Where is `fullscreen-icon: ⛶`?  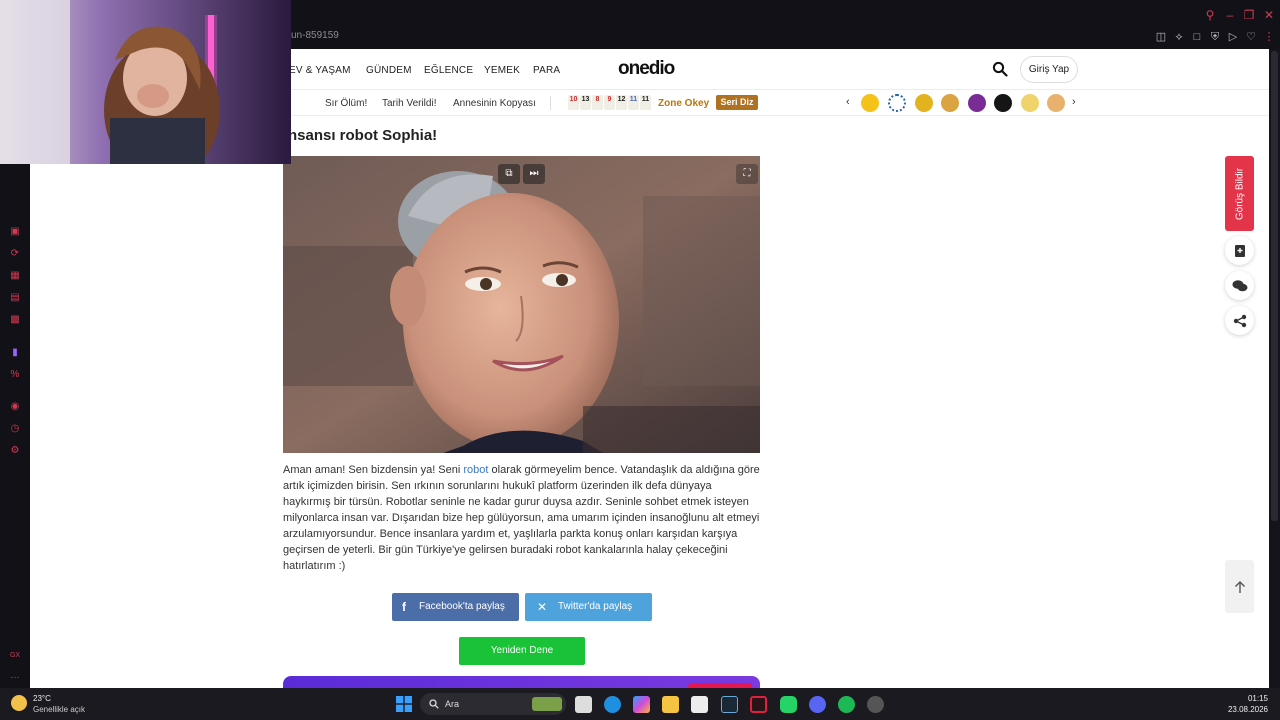 fullscreen-icon: ⛶ is located at coordinates (747, 174).